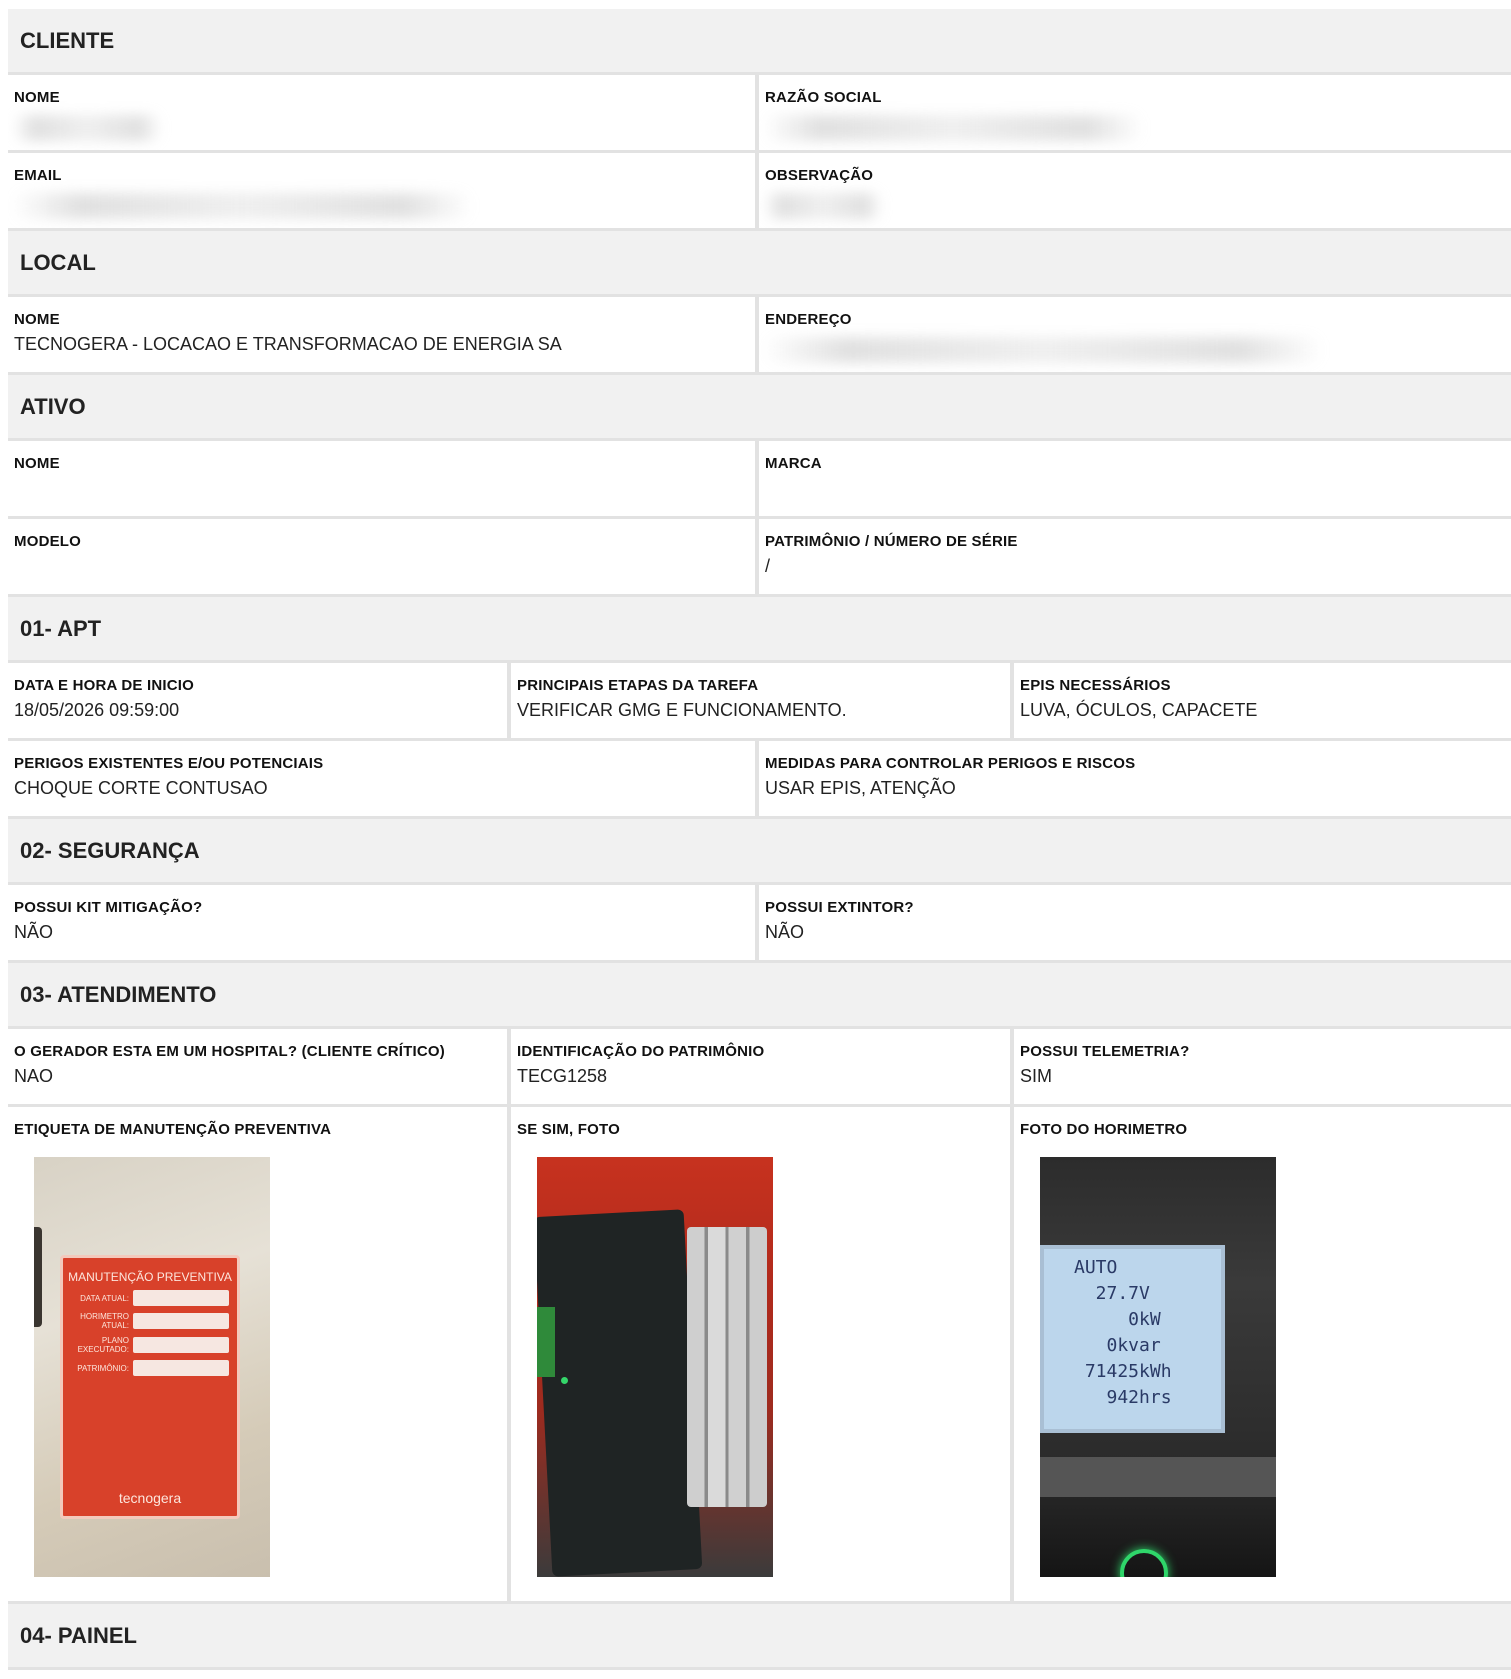 The image size is (1511, 1679). What do you see at coordinates (727, 1367) in the screenshot?
I see `terminal-blocks` at bounding box center [727, 1367].